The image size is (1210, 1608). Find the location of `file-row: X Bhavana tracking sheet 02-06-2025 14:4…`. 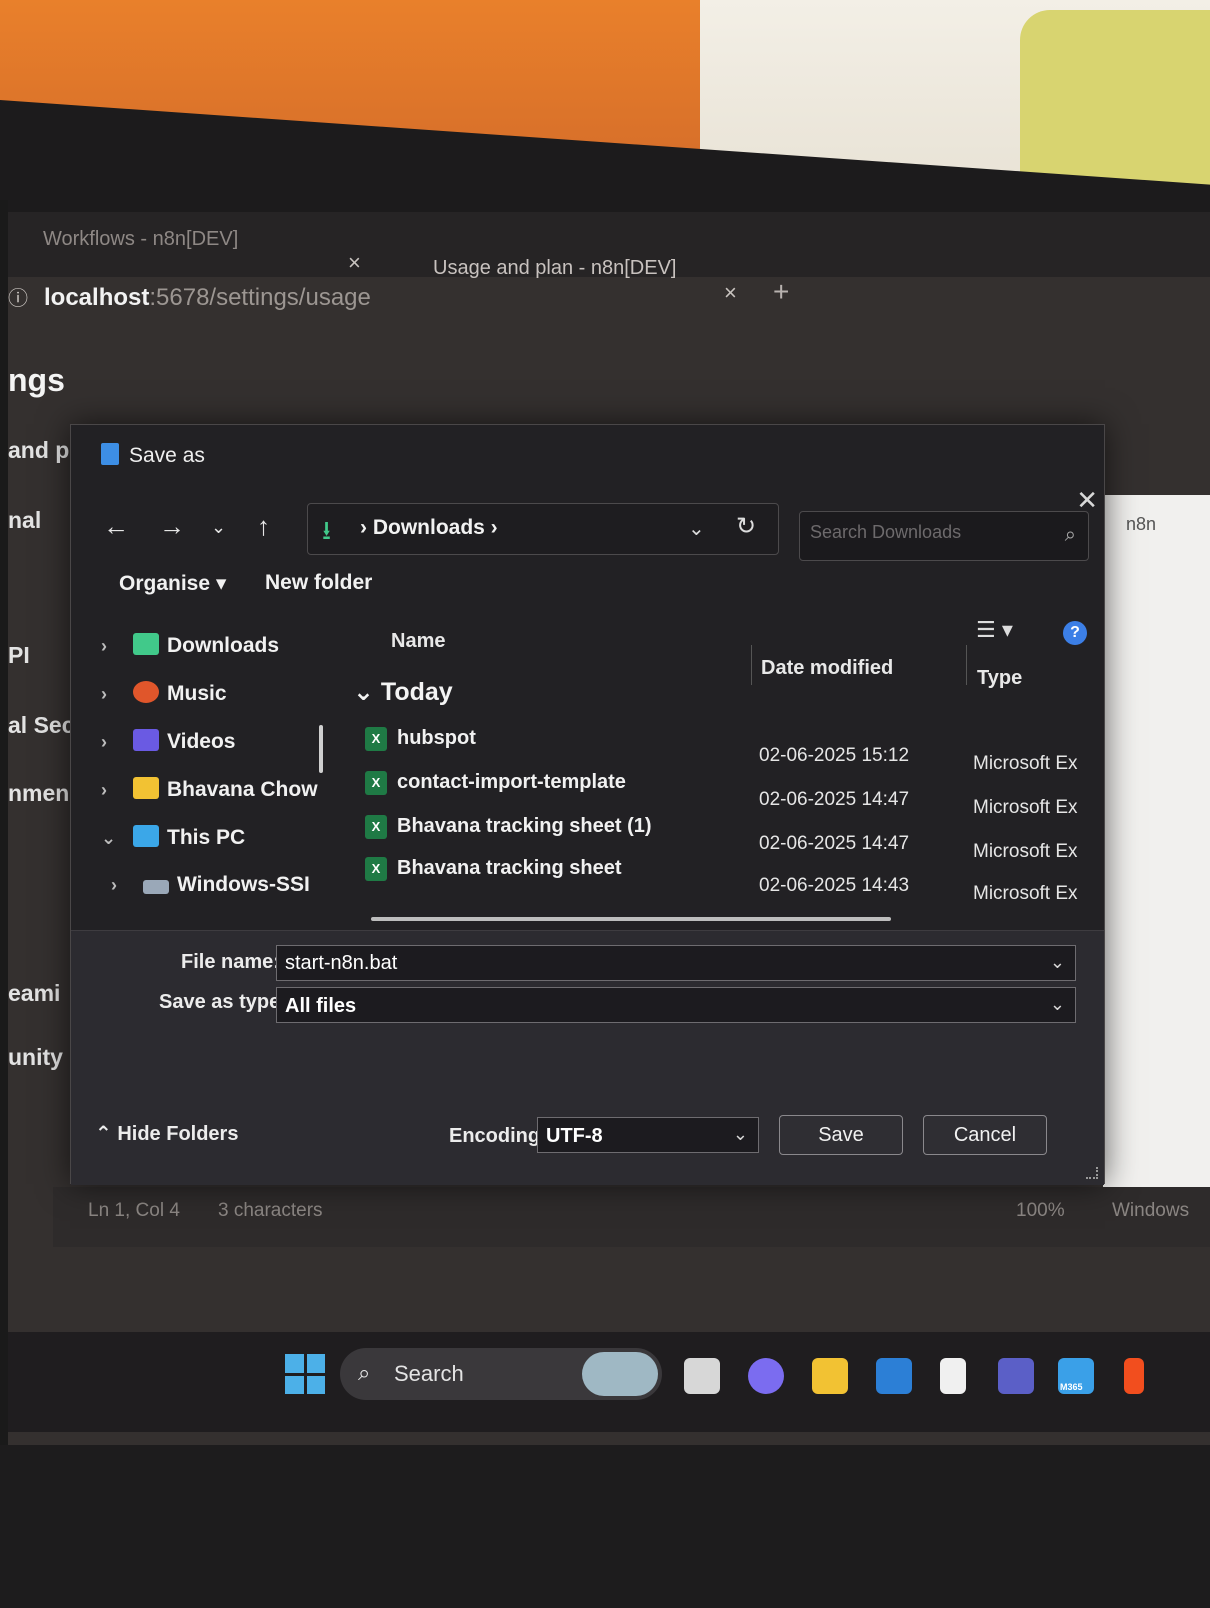

file-row: X Bhavana tracking sheet 02-06-2025 14:4… is located at coordinates (711, 878).